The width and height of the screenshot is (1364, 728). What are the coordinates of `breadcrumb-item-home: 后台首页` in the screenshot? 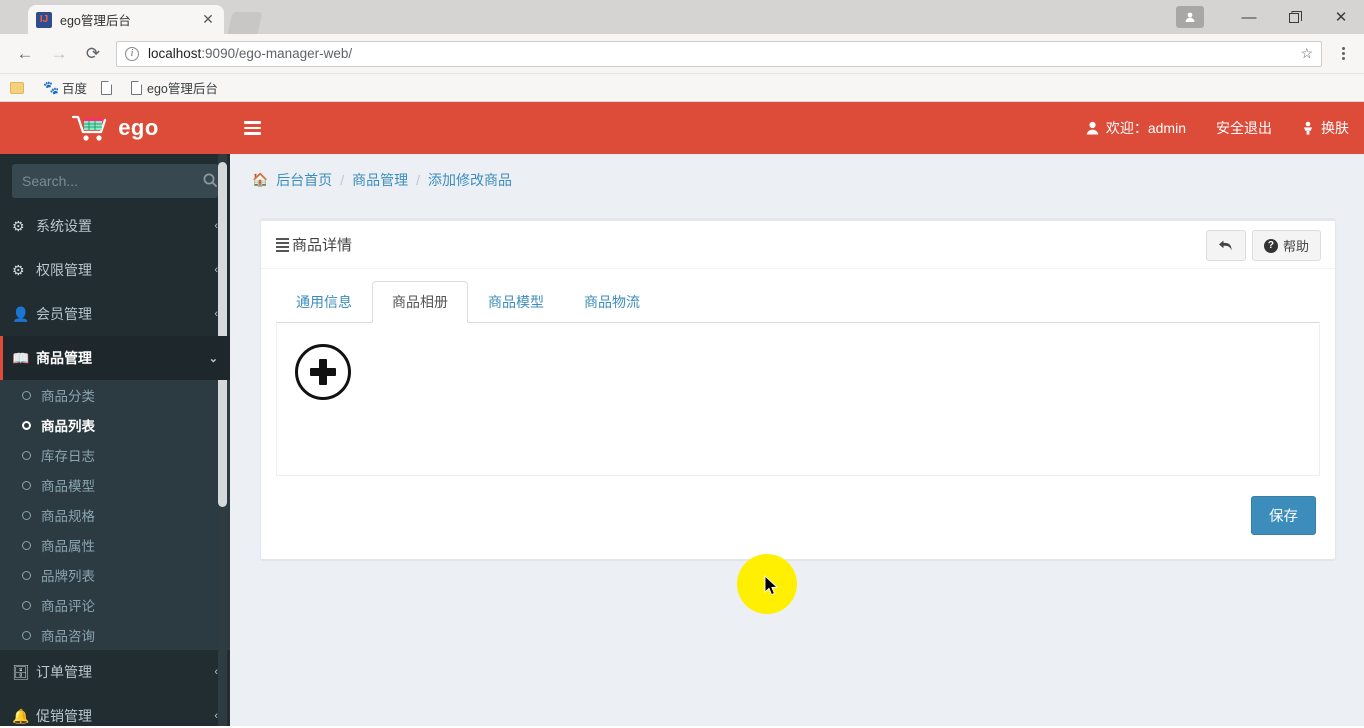 It's located at (304, 180).